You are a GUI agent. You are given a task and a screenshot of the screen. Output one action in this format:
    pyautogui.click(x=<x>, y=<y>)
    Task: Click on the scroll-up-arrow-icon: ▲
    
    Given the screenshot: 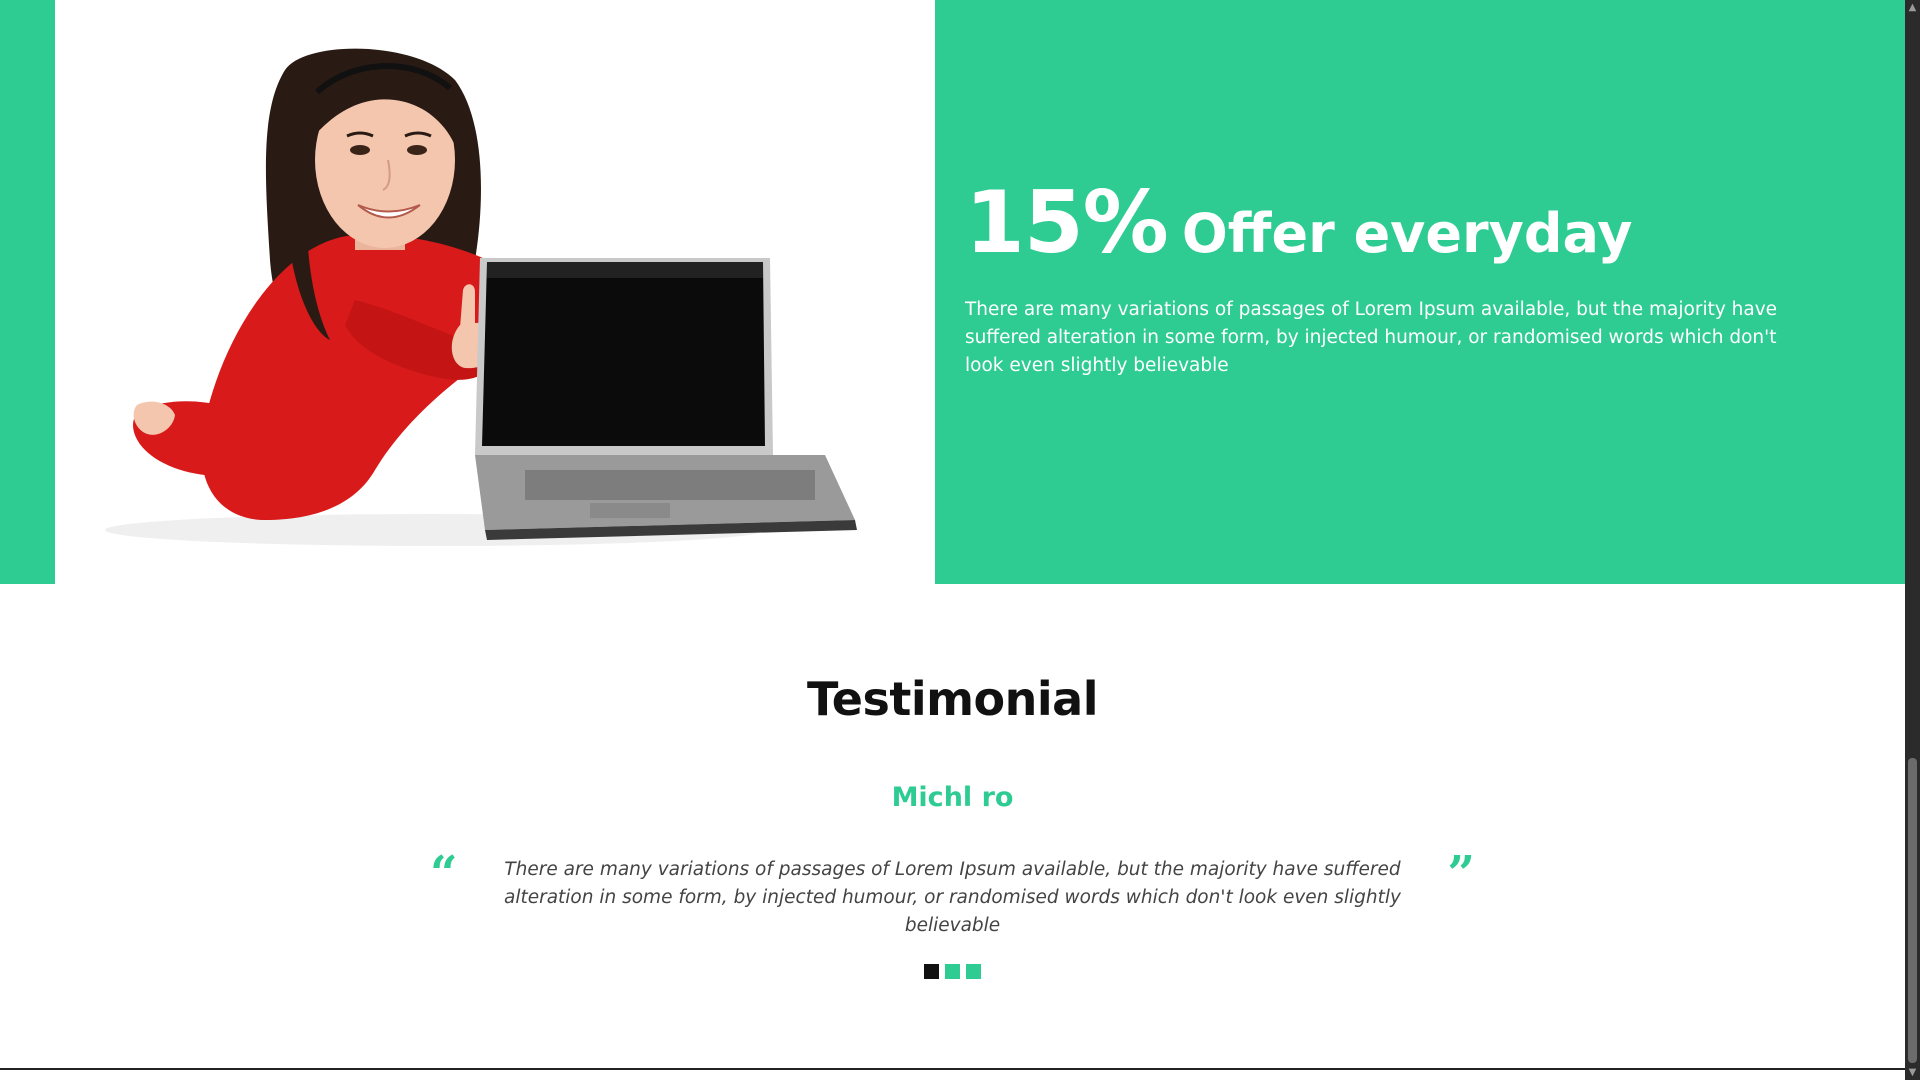 What is the action you would take?
    pyautogui.click(x=1912, y=7)
    